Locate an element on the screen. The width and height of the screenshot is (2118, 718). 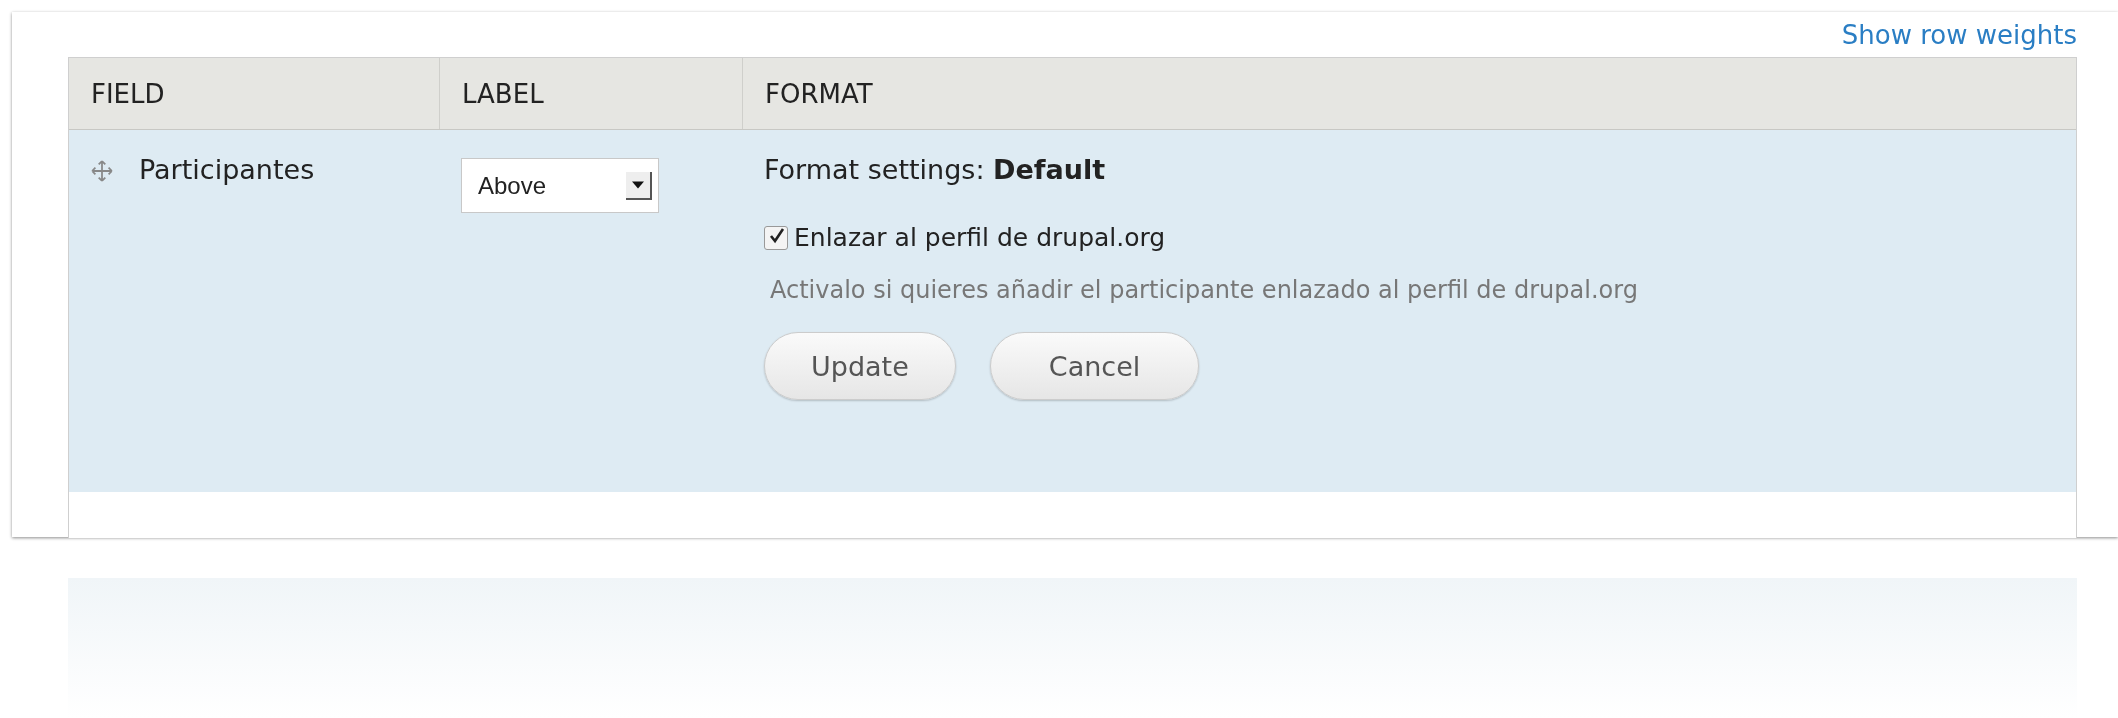
cancel-button: Cancel is located at coordinates (1094, 366).